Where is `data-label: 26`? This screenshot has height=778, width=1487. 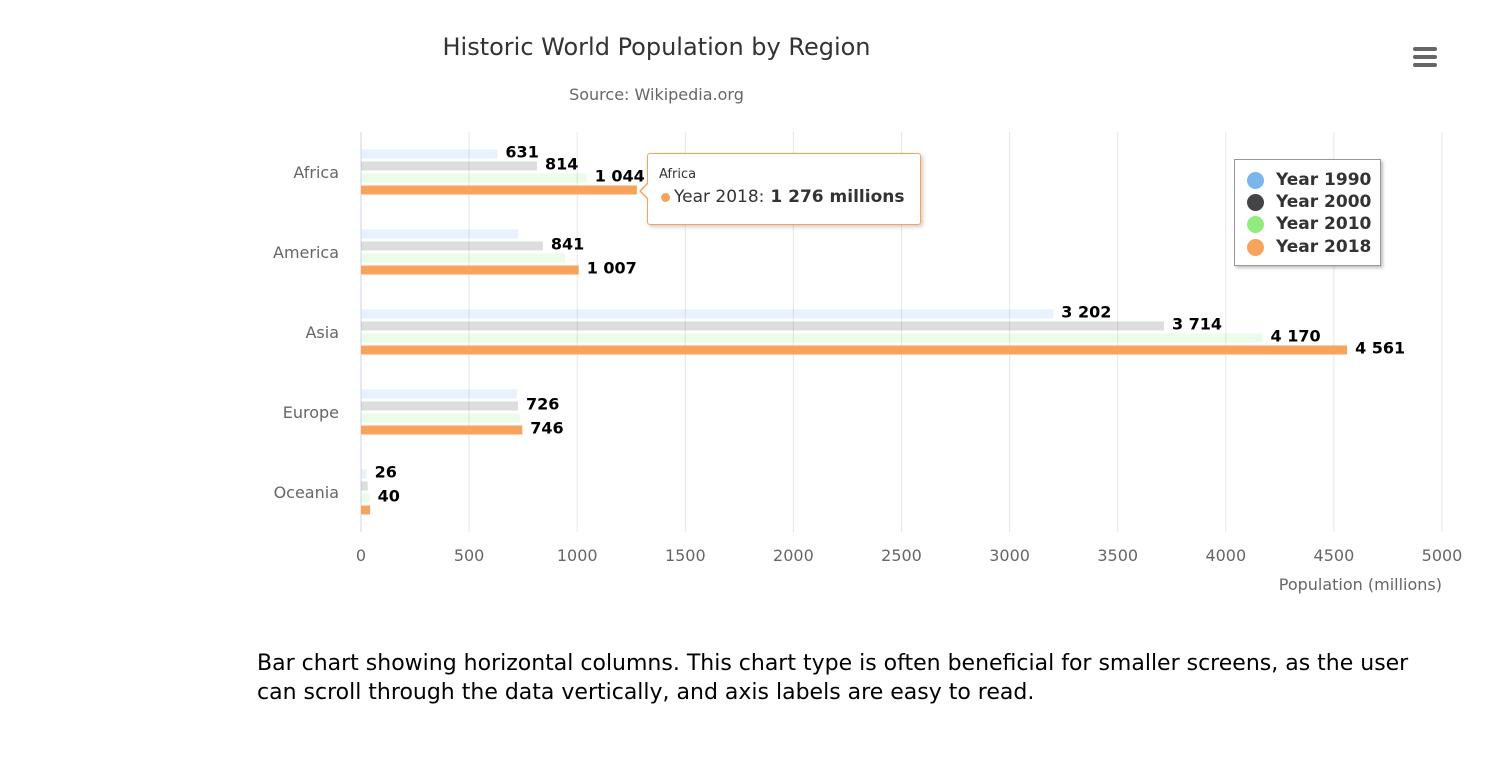 data-label: 26 is located at coordinates (386, 472).